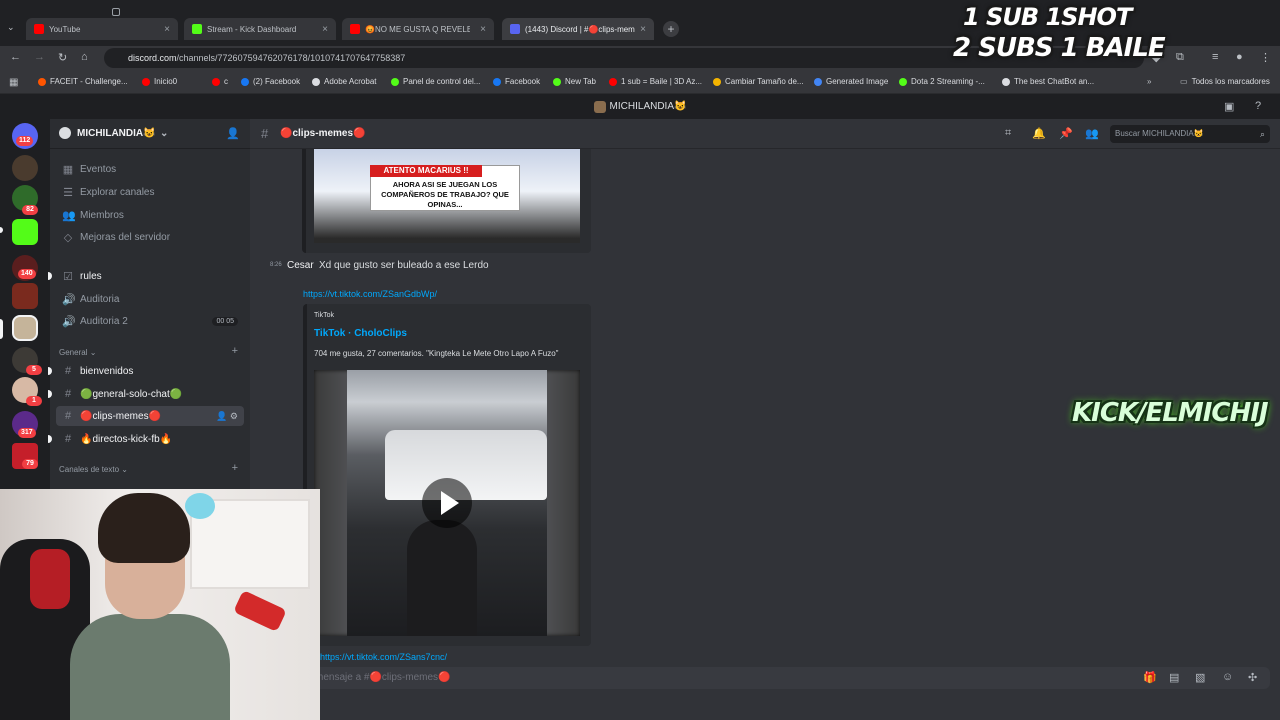  What do you see at coordinates (1225, 81) in the screenshot?
I see `all-bookmarks-folder: ▭ Todos los marcadores` at bounding box center [1225, 81].